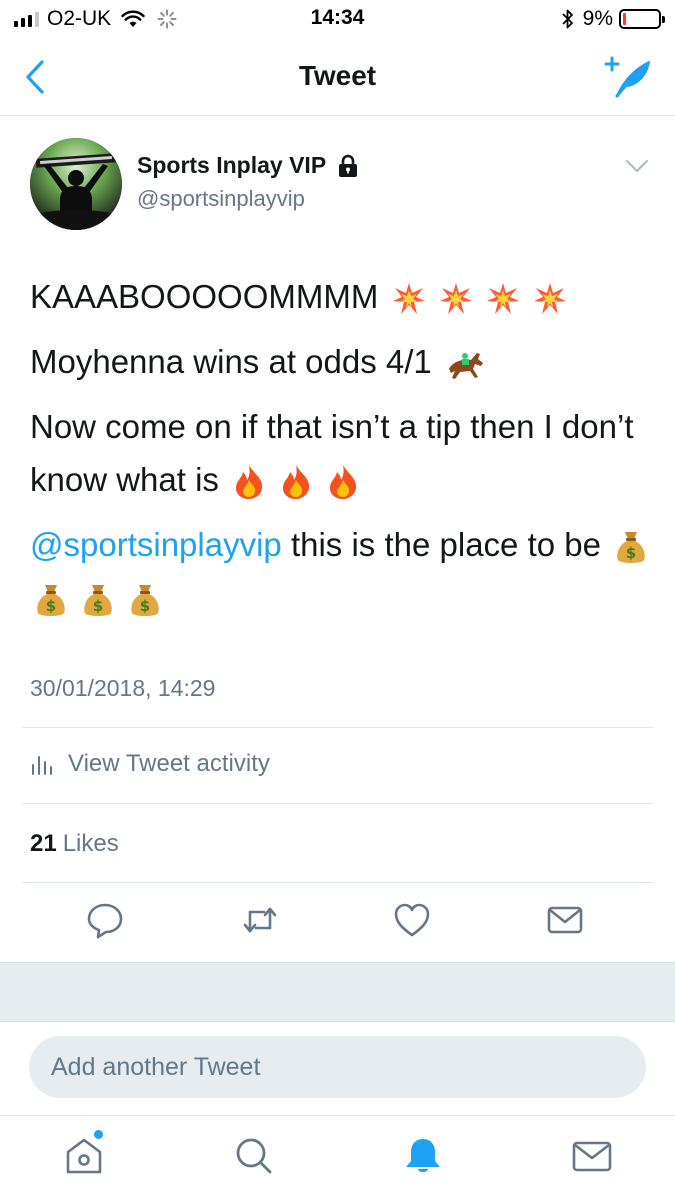  What do you see at coordinates (441, 544) in the screenshot?
I see `tweet-line-4-text: this is the place to be` at bounding box center [441, 544].